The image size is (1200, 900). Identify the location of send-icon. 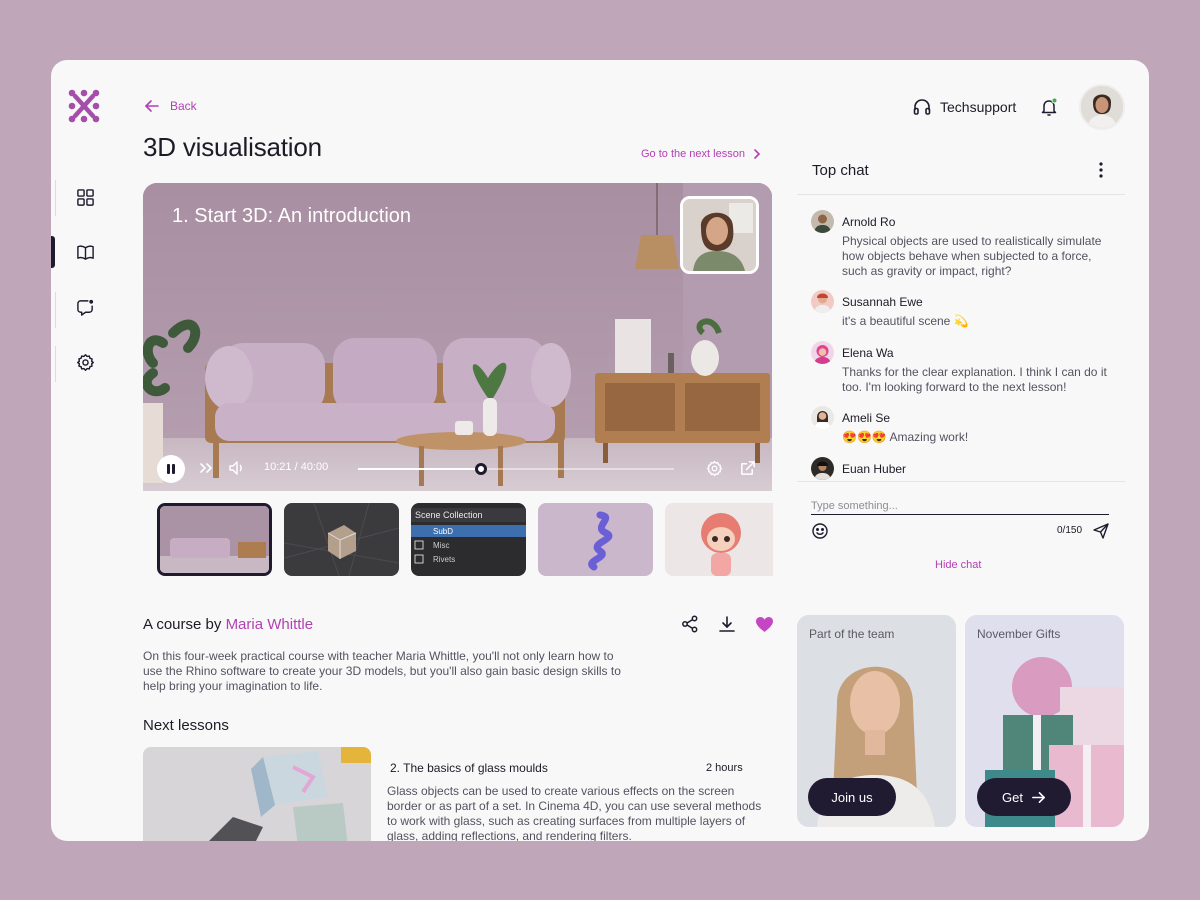
(1101, 531).